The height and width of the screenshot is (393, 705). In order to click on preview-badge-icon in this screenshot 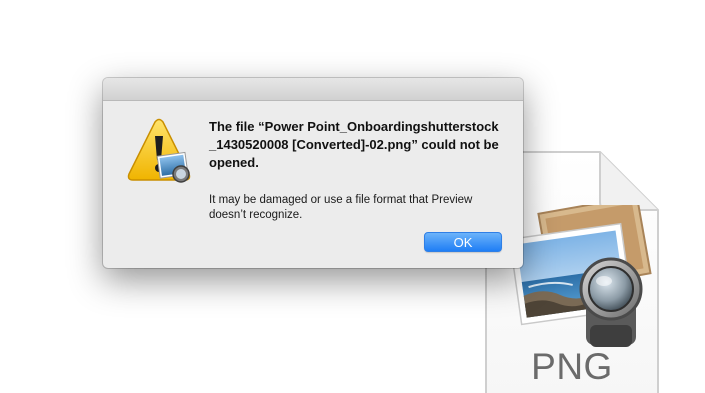, I will do `click(173, 167)`.